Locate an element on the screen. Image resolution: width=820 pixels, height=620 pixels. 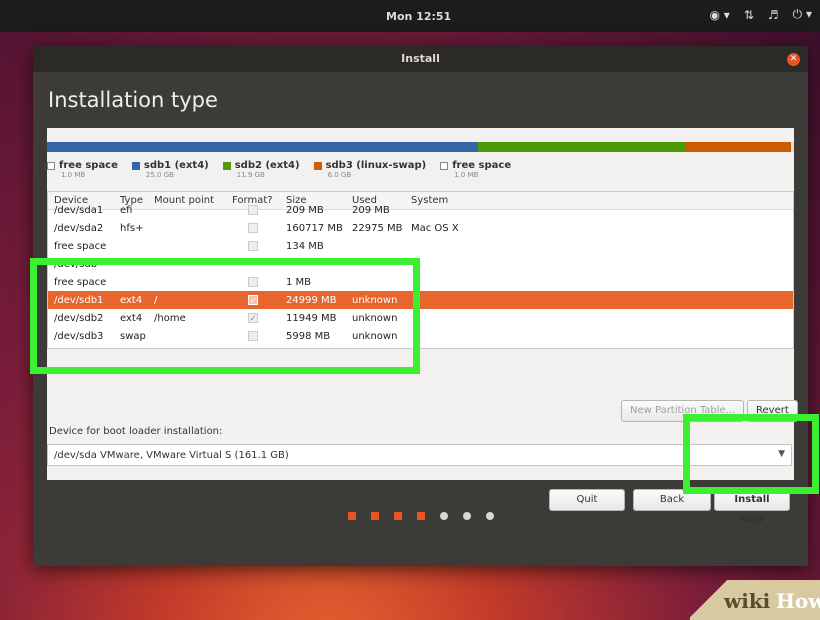
cell-size: 1 MB is located at coordinates (299, 282).